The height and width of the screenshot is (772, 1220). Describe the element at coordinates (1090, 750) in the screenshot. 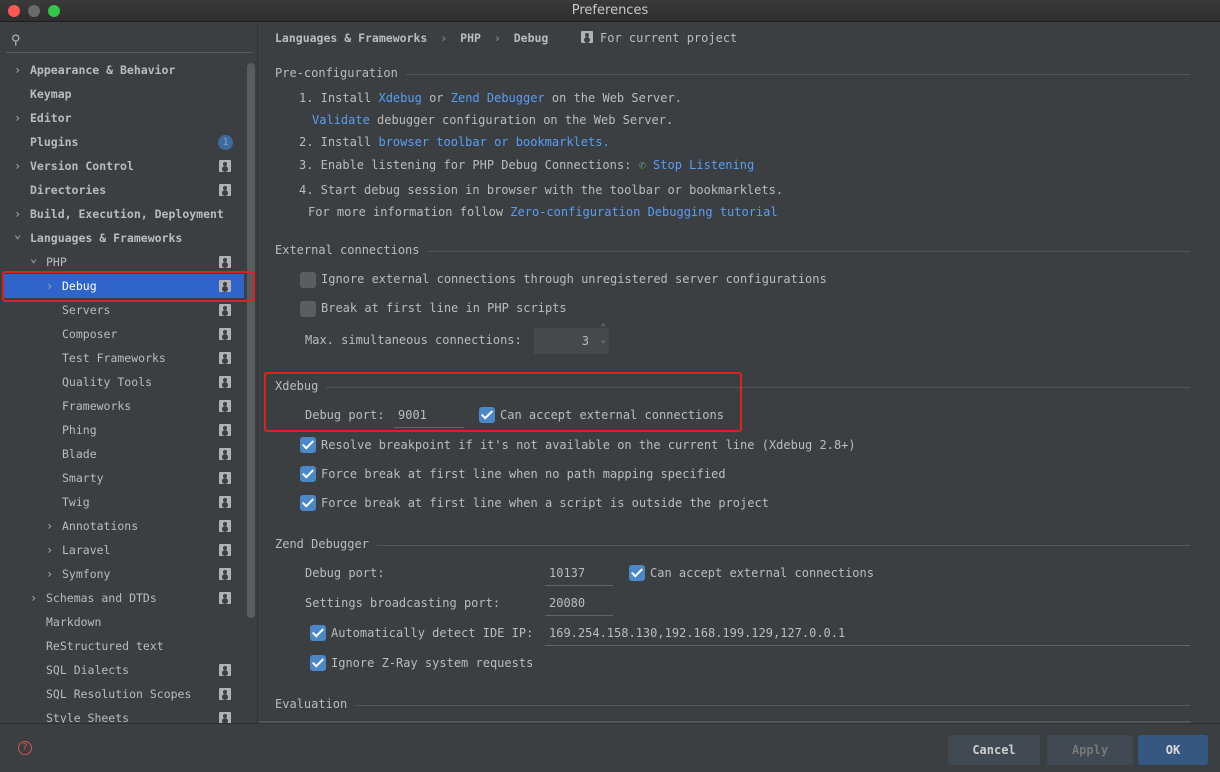

I see `apply-button: Apply` at that location.